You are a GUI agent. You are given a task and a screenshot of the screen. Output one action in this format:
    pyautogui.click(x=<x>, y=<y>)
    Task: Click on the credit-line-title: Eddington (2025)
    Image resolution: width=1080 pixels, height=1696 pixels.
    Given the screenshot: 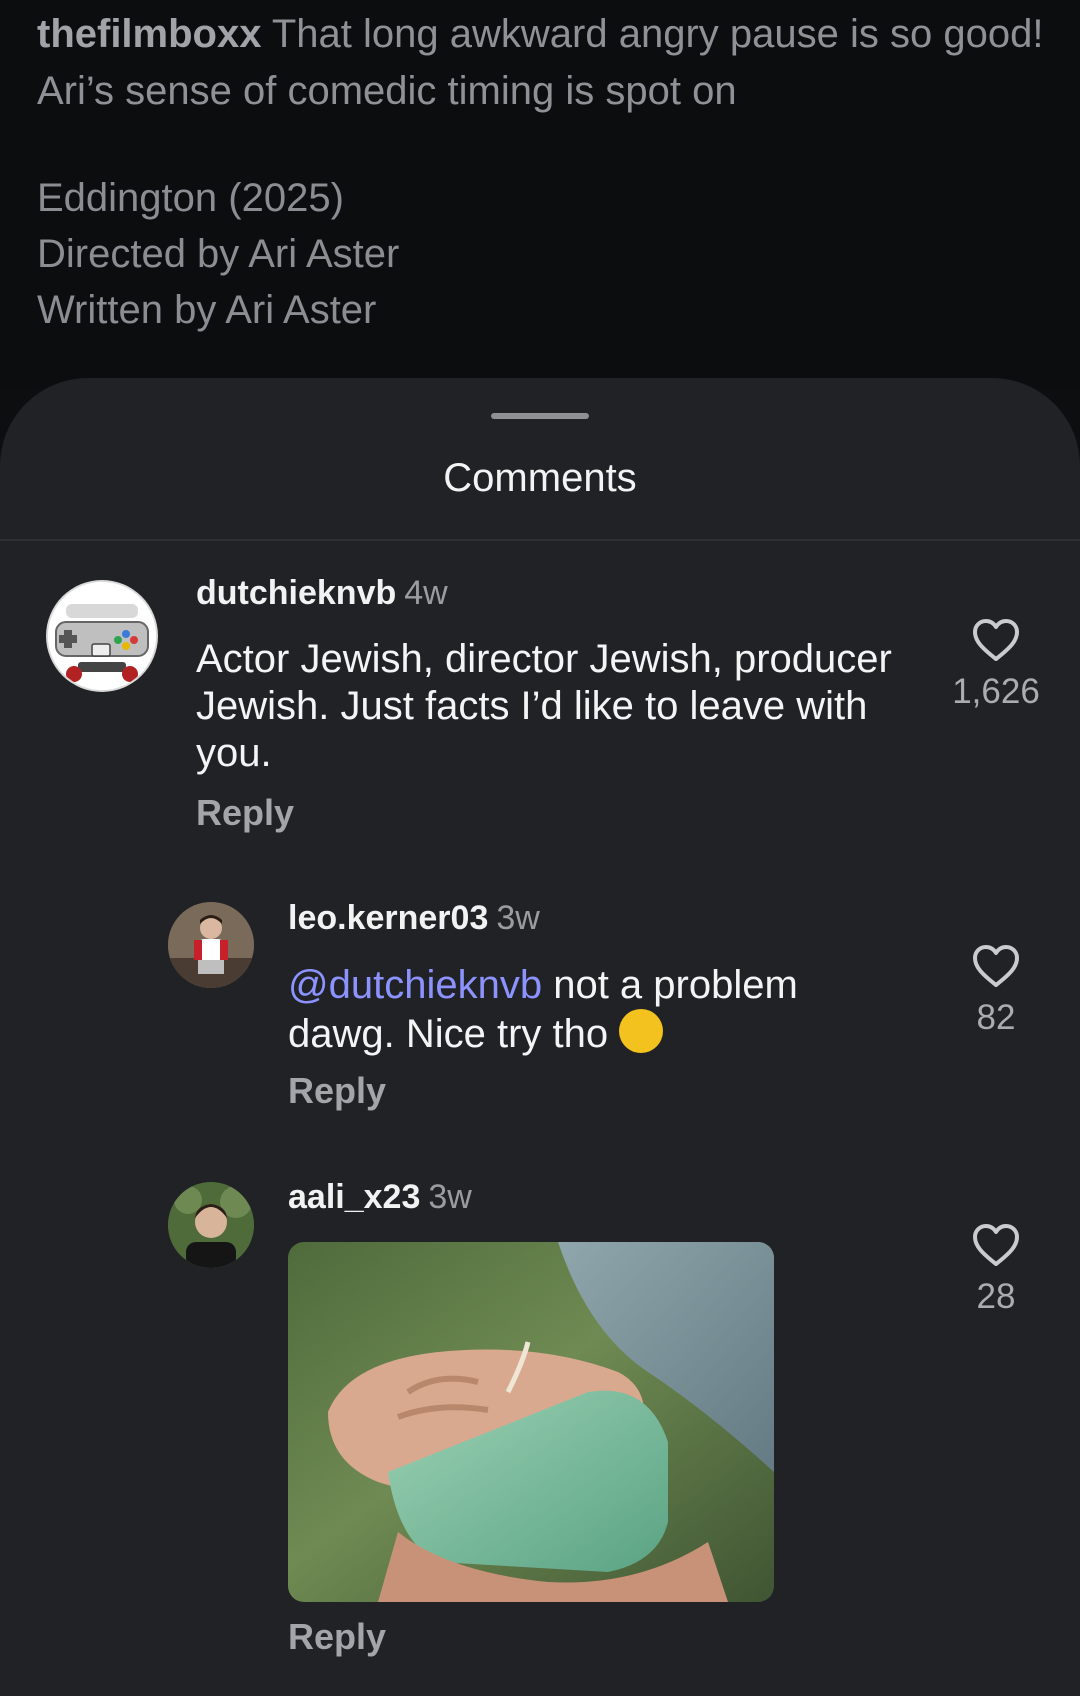 What is the action you would take?
    pyautogui.click(x=190, y=198)
    